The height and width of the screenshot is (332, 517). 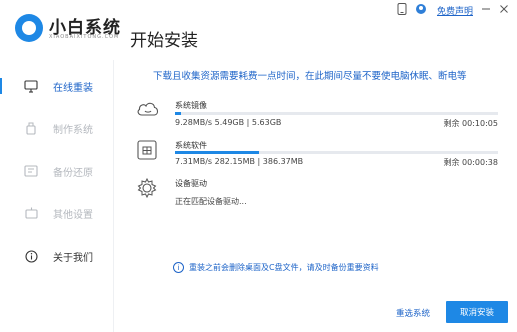 What do you see at coordinates (1, 86) in the screenshot?
I see `active-indicator` at bounding box center [1, 86].